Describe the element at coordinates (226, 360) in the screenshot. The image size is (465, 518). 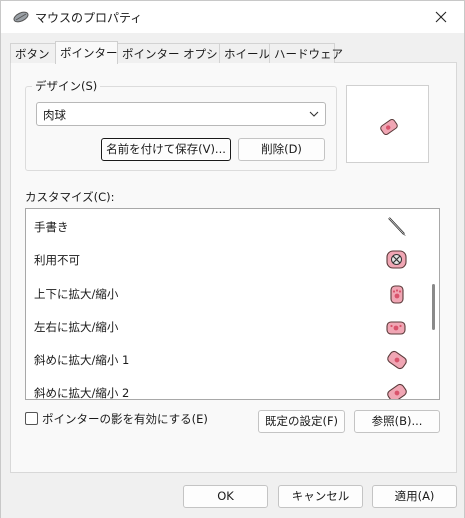
I see `list-item: 斜めに拡大/縮小 1` at that location.